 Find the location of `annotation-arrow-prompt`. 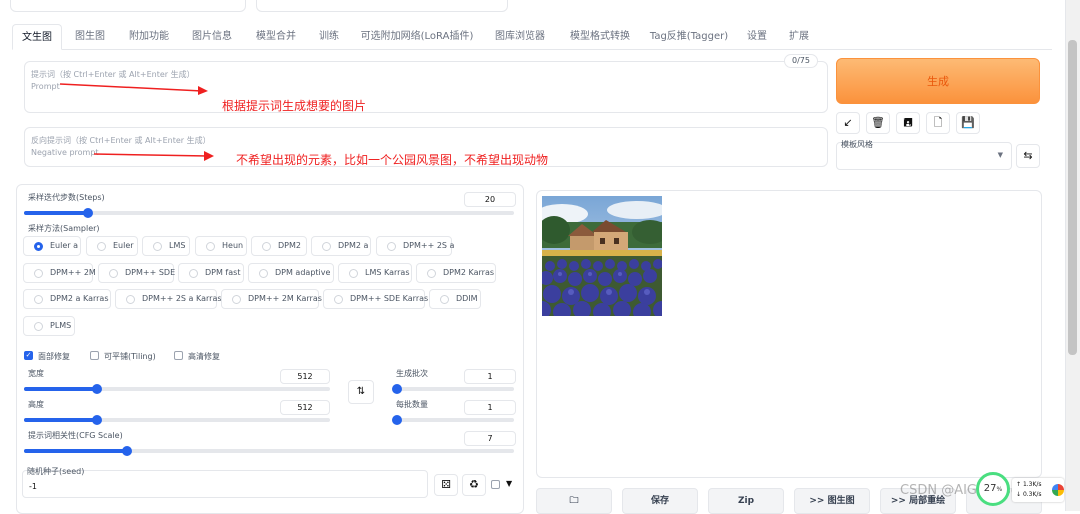

annotation-arrow-prompt is located at coordinates (133, 89).